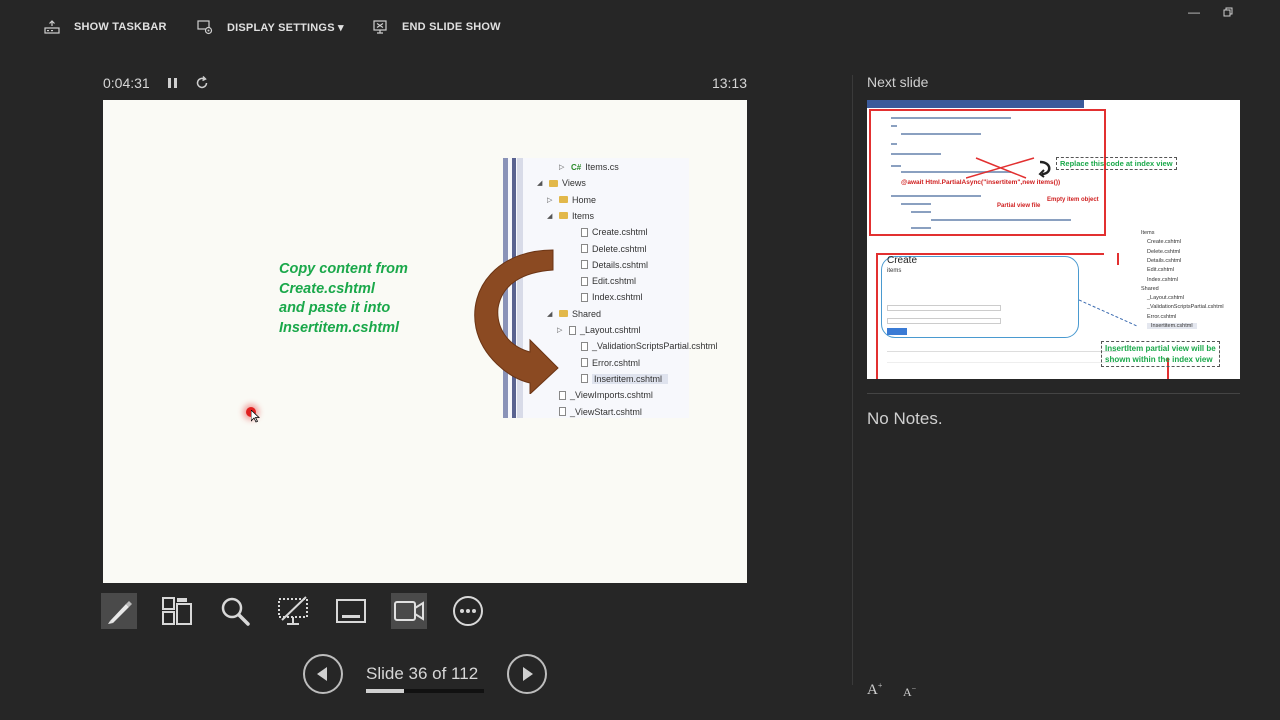 The width and height of the screenshot is (1280, 720). What do you see at coordinates (335, 308) in the screenshot?
I see `slide-text-line: and paste it into` at bounding box center [335, 308].